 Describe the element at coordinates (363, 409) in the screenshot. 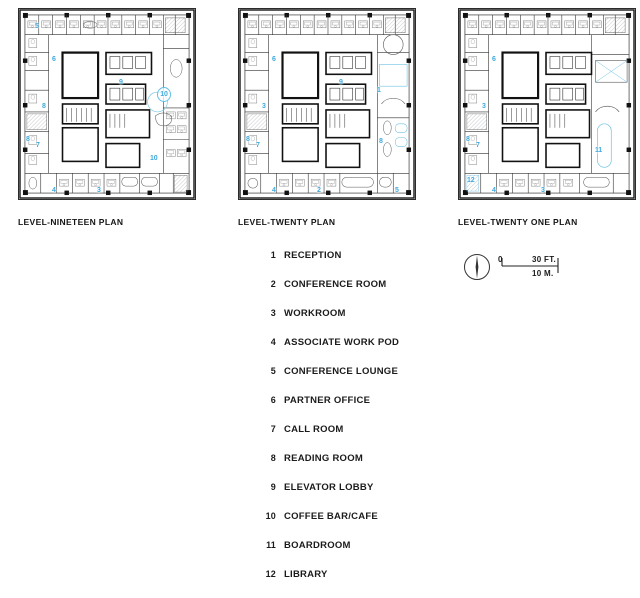

I see `legend-item: 6 PARTNER OFFICE` at that location.